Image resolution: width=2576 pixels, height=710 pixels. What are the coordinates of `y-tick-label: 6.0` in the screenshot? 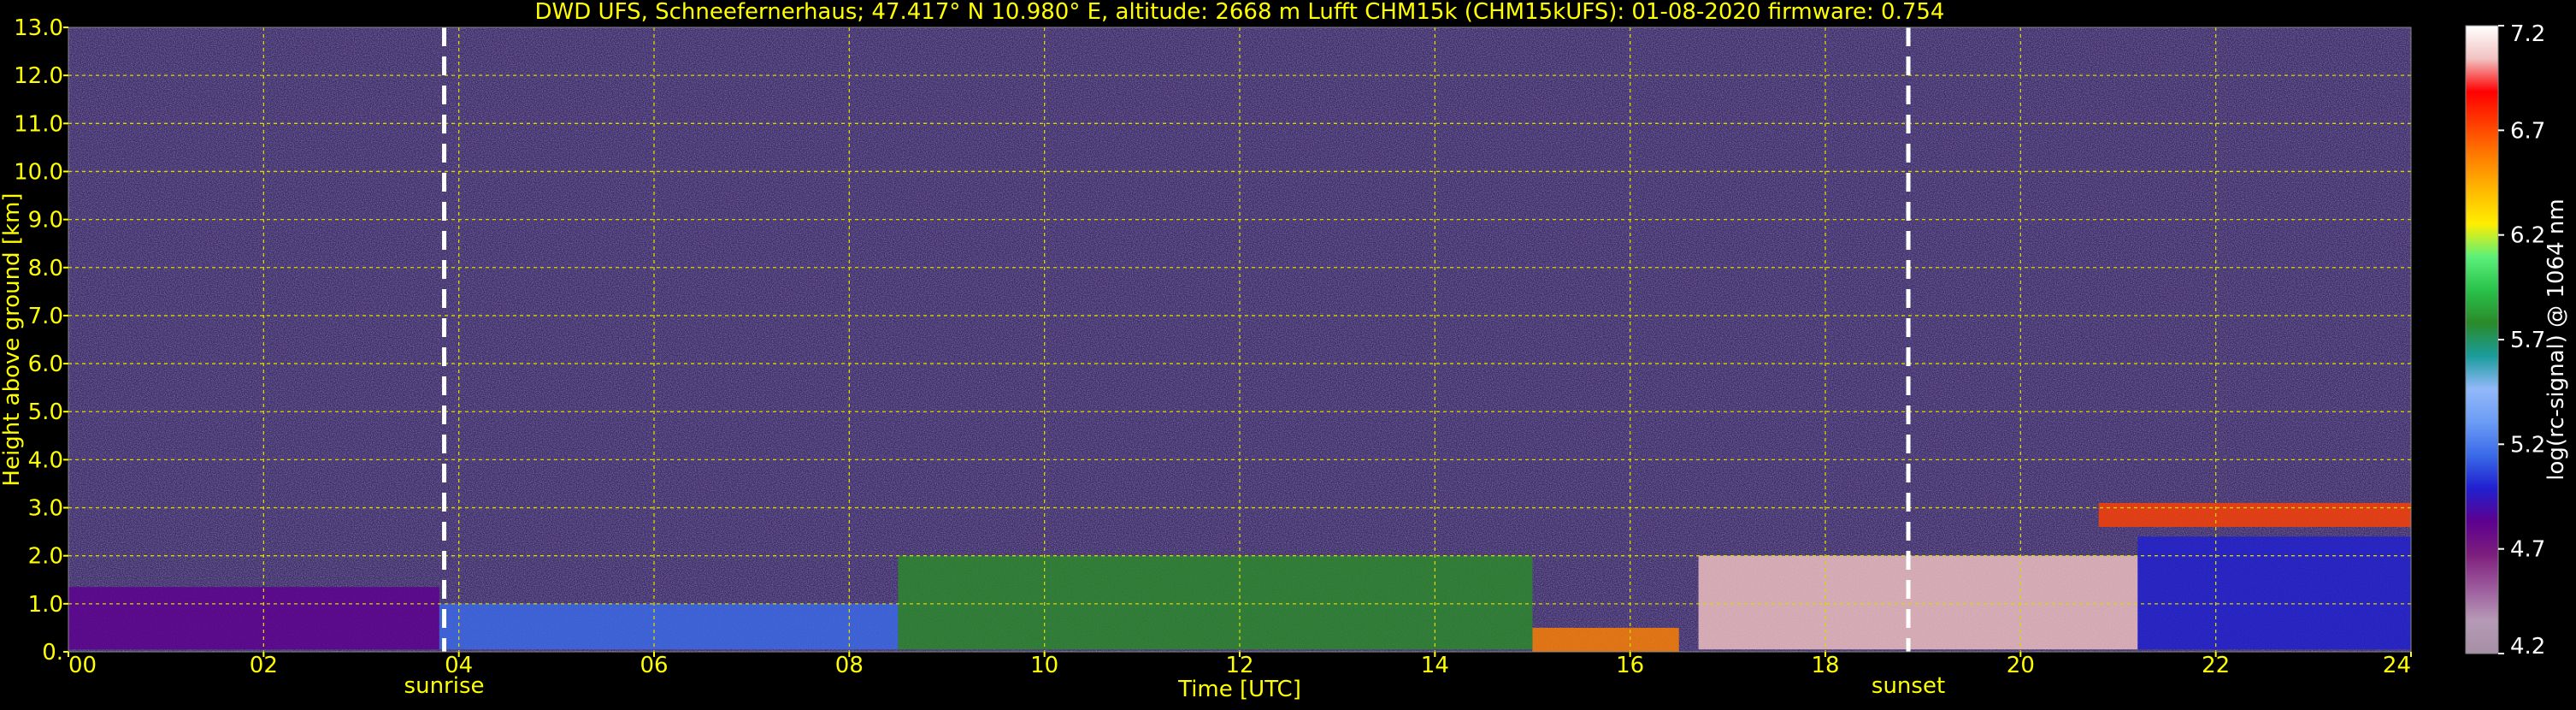 It's located at (45, 364).